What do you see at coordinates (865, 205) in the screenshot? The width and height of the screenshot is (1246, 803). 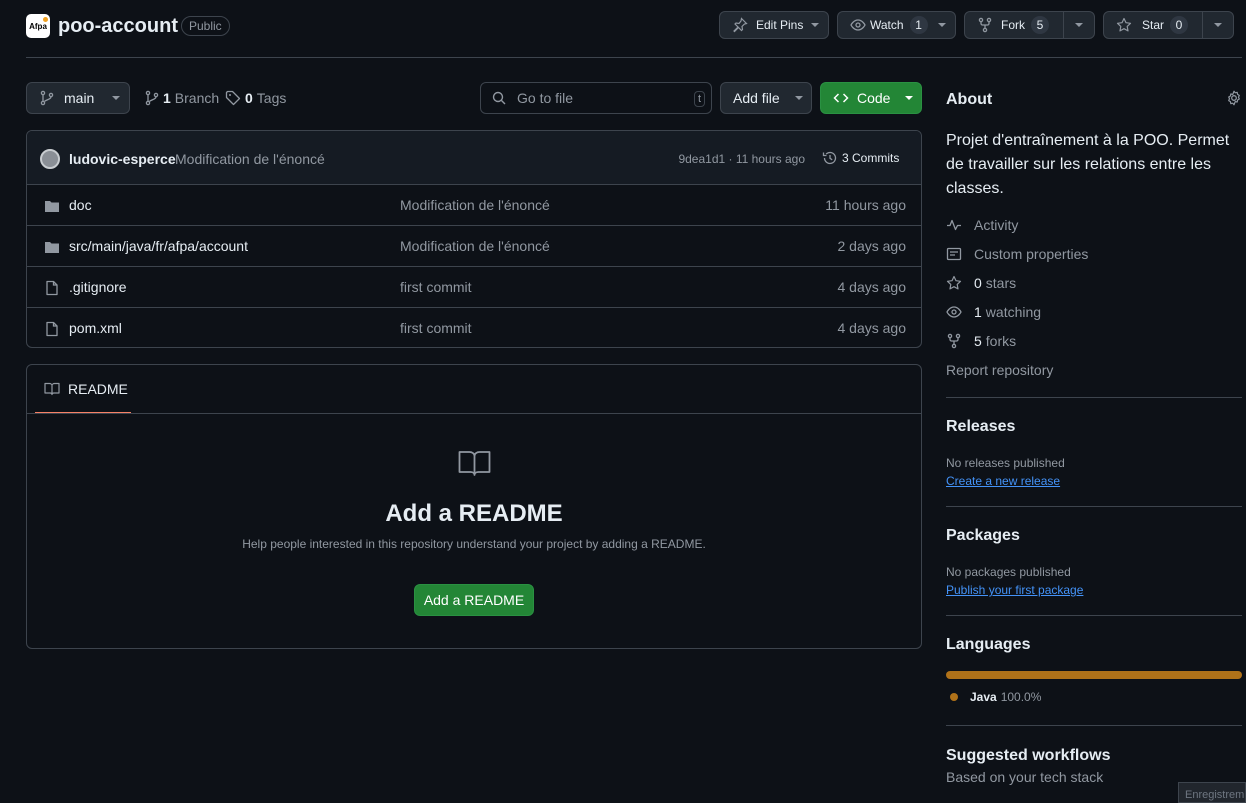 I see `file-commit-date: 11 hours ago` at bounding box center [865, 205].